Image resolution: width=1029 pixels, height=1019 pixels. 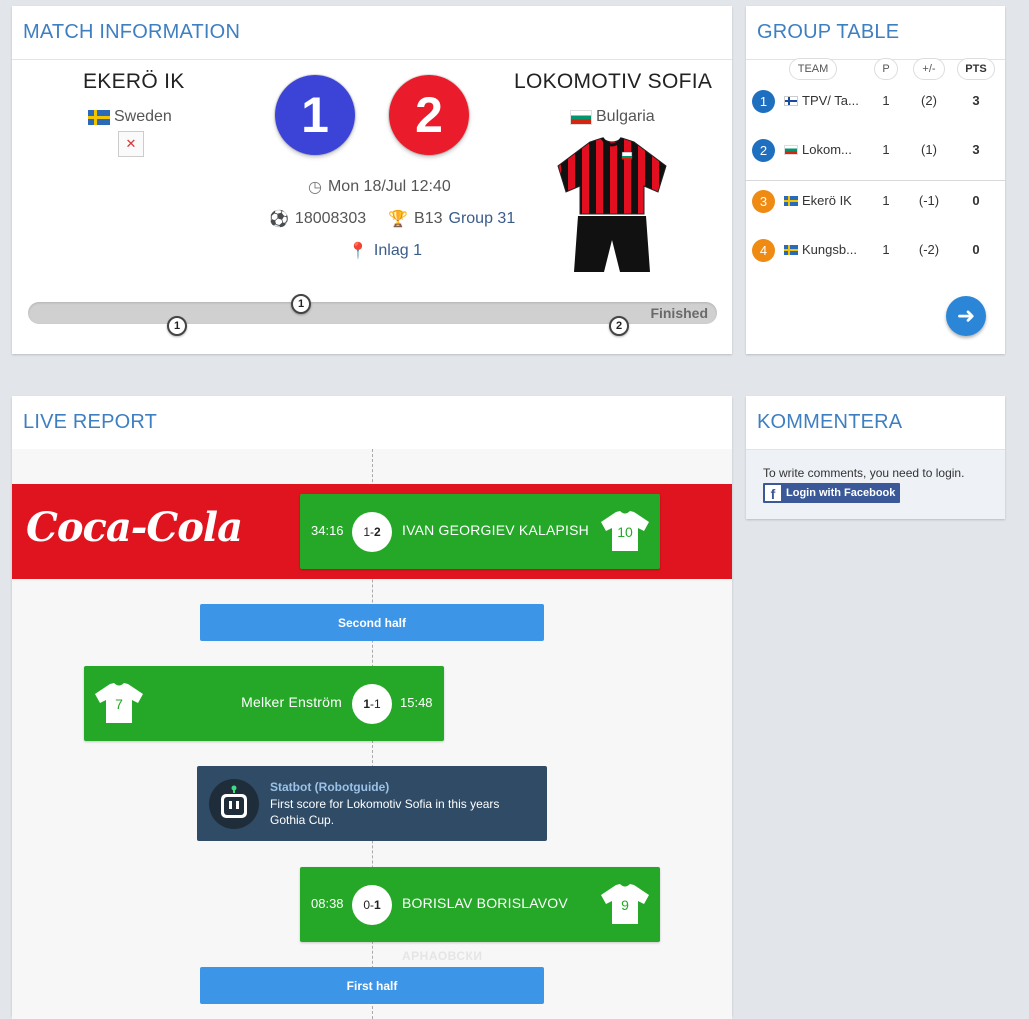 What do you see at coordinates (291, 702) in the screenshot?
I see `goal-player-name: Melker Enström` at bounding box center [291, 702].